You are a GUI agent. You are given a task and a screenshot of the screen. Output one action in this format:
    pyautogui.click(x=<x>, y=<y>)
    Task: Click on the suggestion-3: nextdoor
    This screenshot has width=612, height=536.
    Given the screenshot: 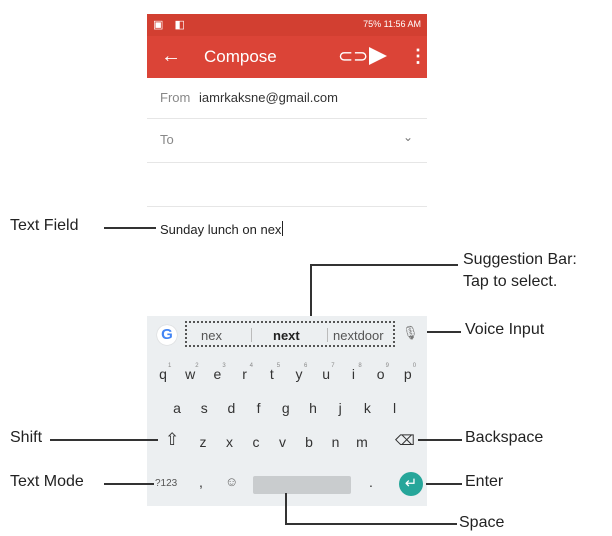 What is the action you would take?
    pyautogui.click(x=358, y=335)
    